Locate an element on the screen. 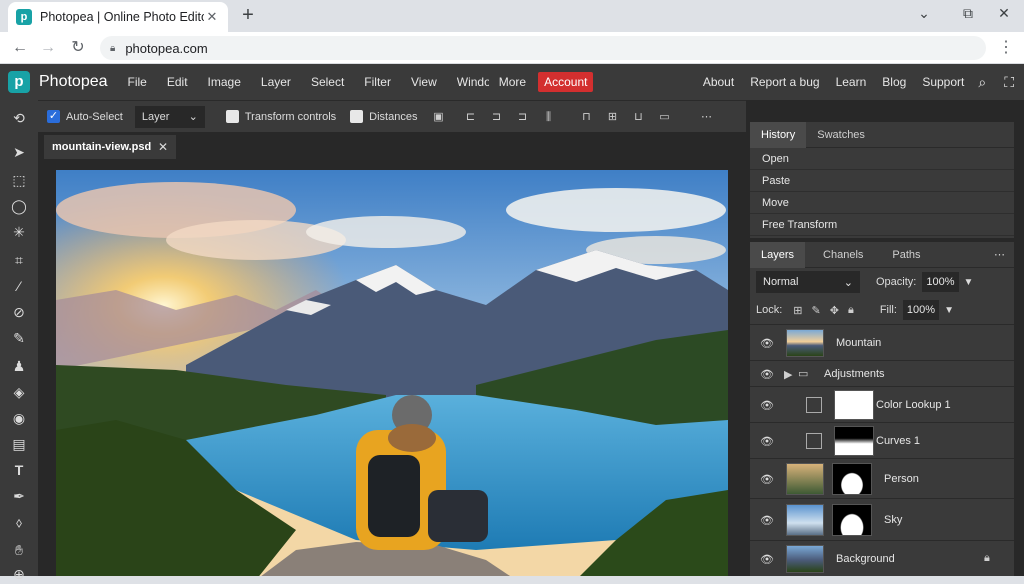 The width and height of the screenshot is (1024, 584). document-tab: mountain-view.psd ✕ is located at coordinates (110, 147).